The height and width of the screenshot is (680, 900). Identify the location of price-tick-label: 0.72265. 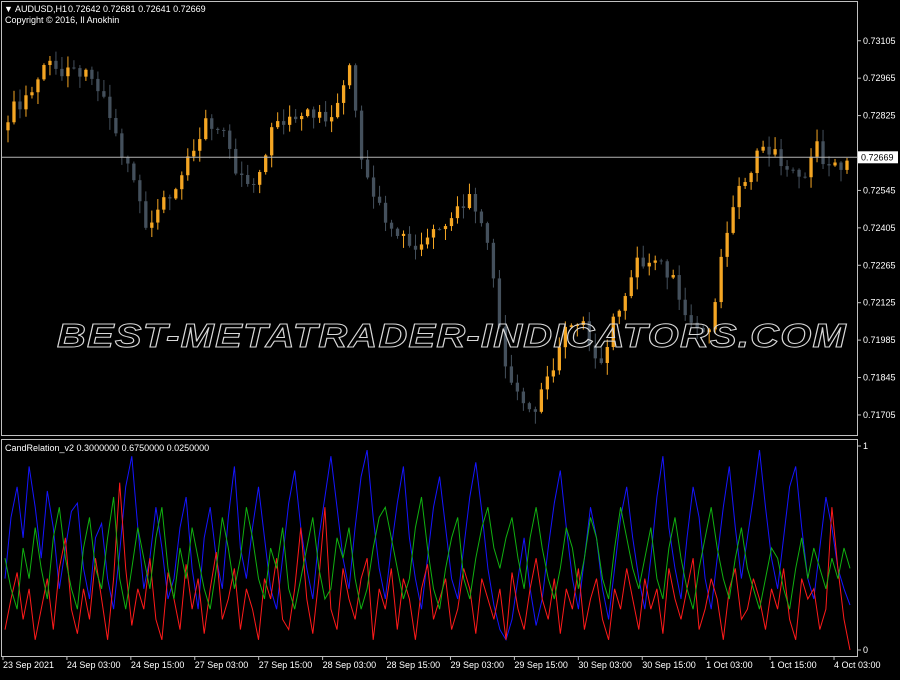
(879, 265).